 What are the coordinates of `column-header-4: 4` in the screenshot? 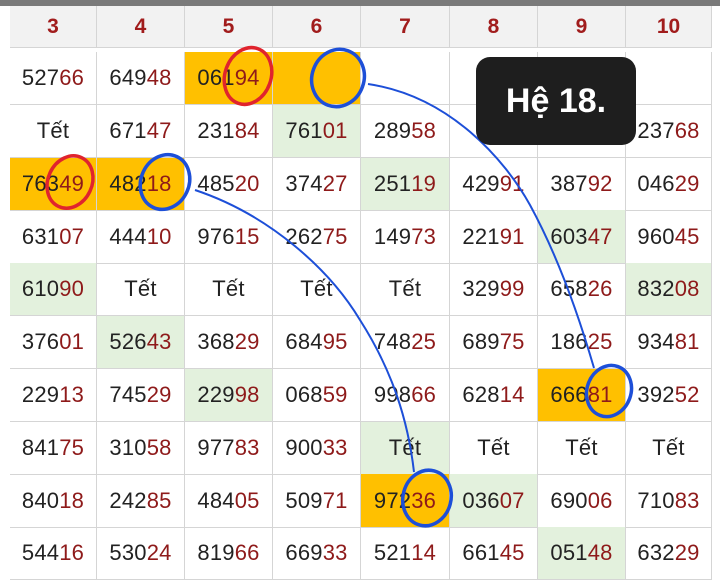 It's located at (141, 27).